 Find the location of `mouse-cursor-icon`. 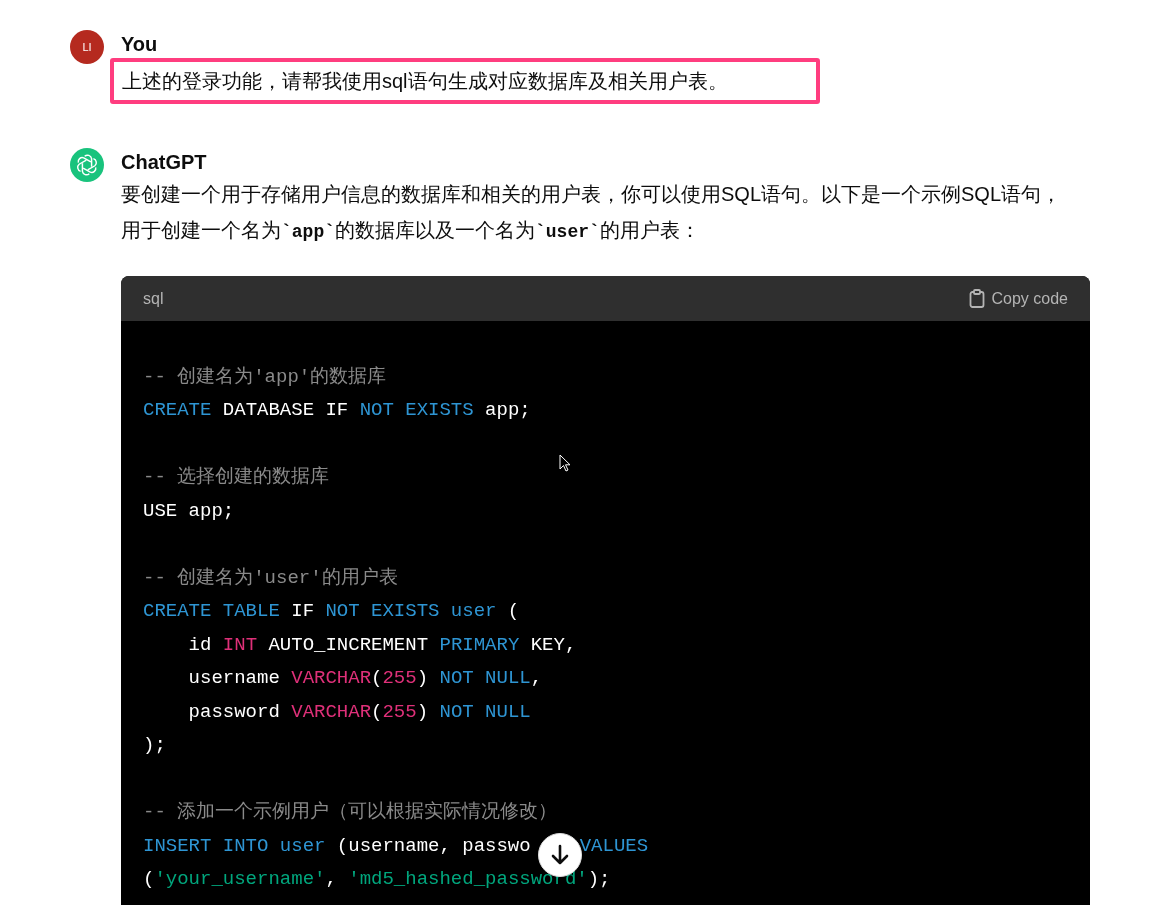

mouse-cursor-icon is located at coordinates (565, 463).